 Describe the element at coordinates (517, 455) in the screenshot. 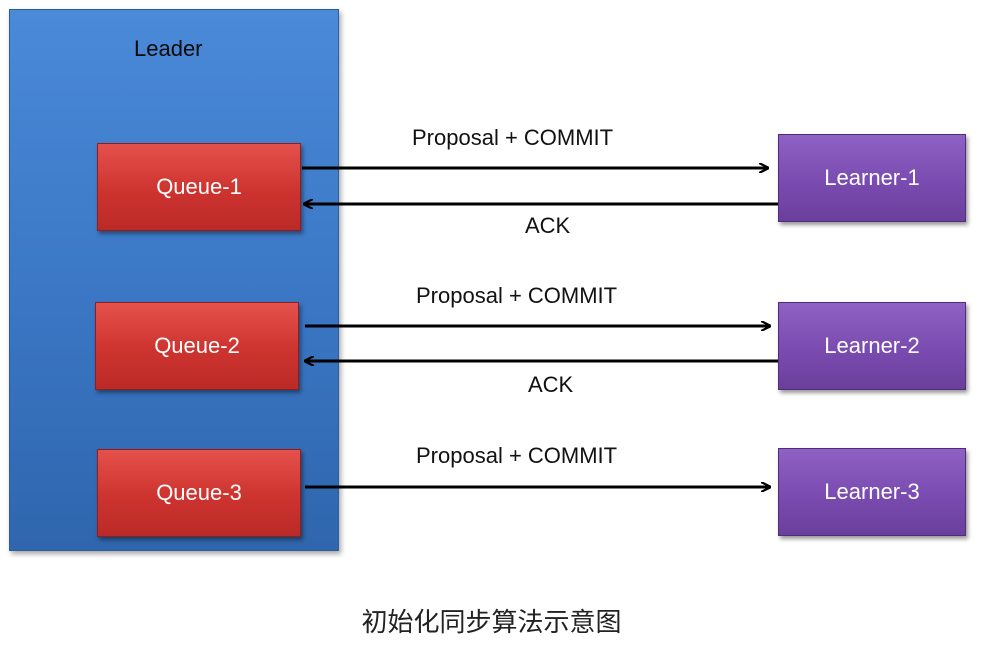

I see `edge-label-q3-l3: Proposal + COMMIT` at that location.